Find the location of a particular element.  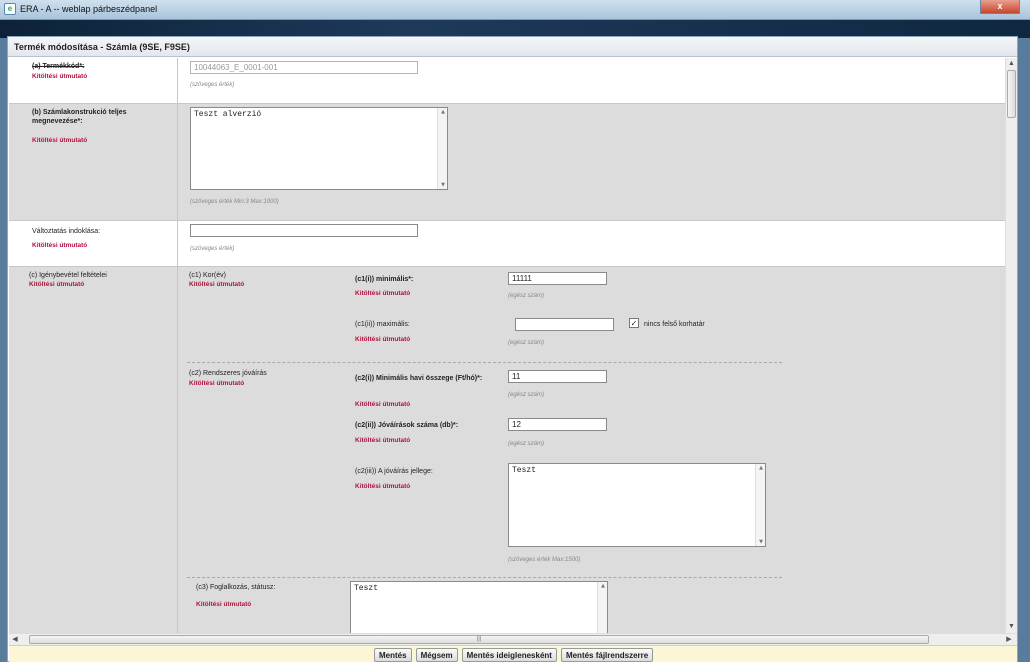

dialog-header: Termék módosítása - Számla (9SE, F9SE) is located at coordinates (512, 47).